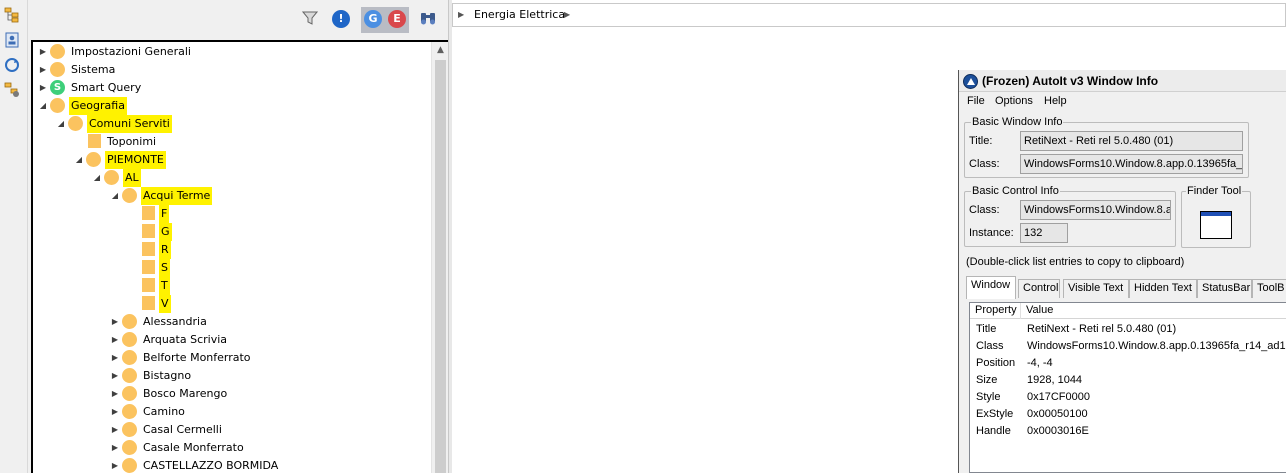  I want to click on tree-node-label: AL, so click(132, 178).